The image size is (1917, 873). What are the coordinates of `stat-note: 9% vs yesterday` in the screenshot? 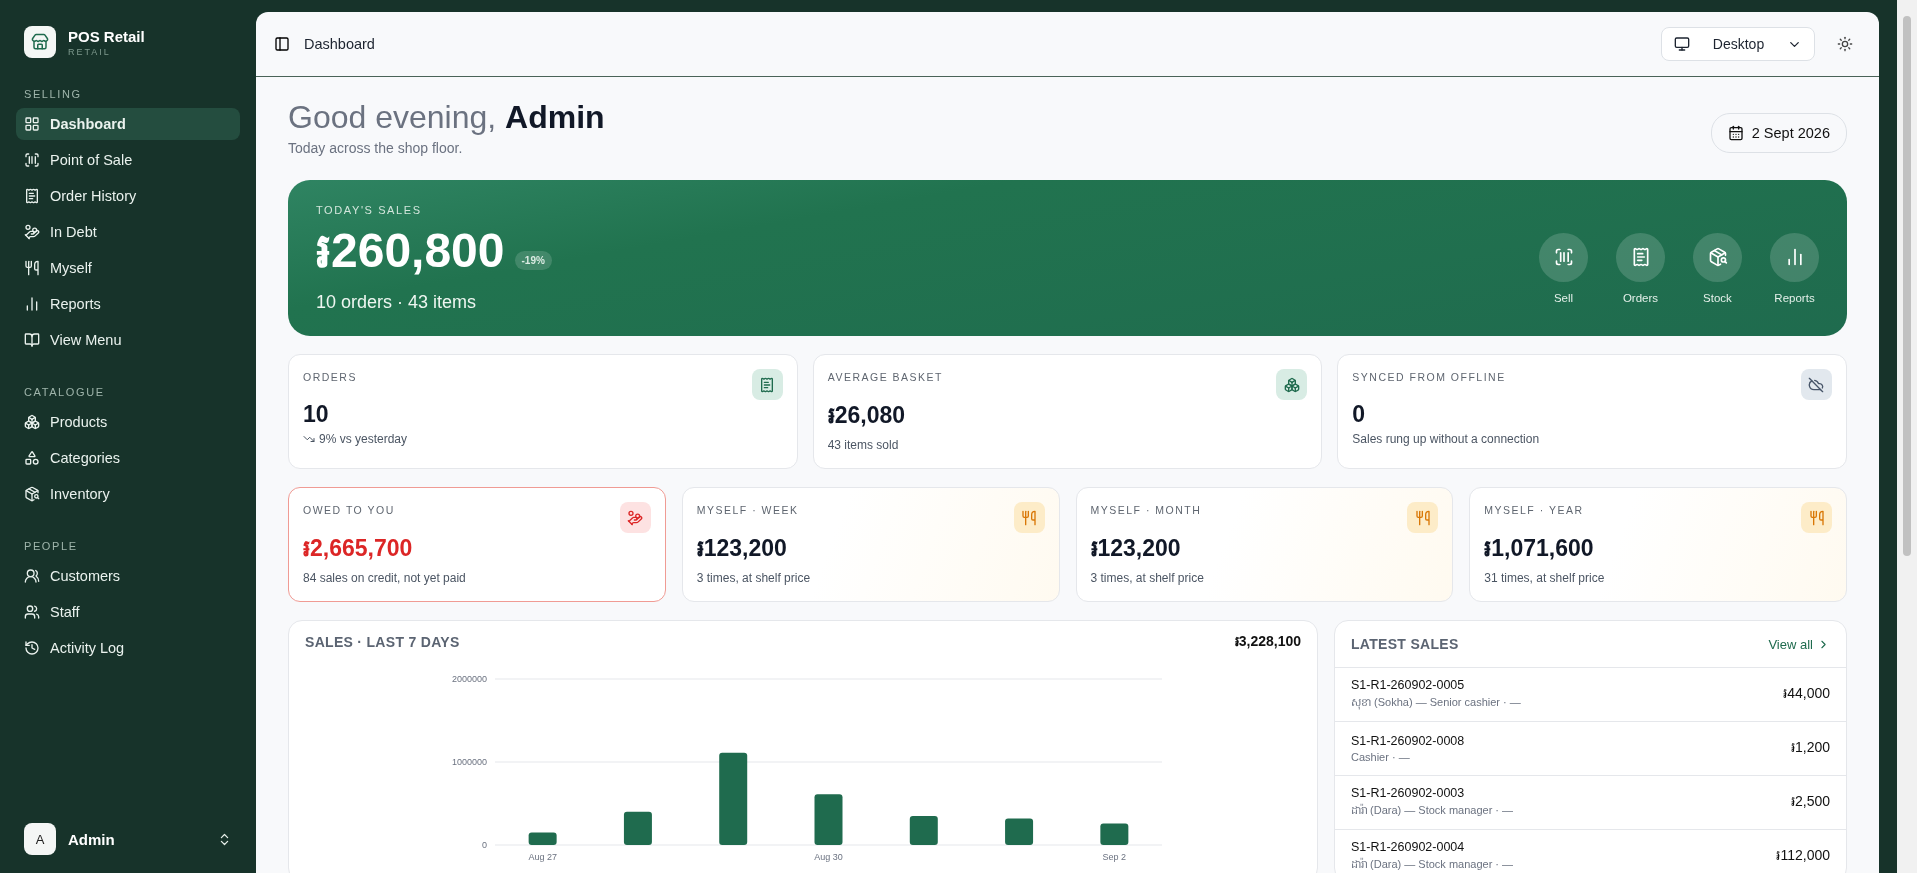 It's located at (363, 439).